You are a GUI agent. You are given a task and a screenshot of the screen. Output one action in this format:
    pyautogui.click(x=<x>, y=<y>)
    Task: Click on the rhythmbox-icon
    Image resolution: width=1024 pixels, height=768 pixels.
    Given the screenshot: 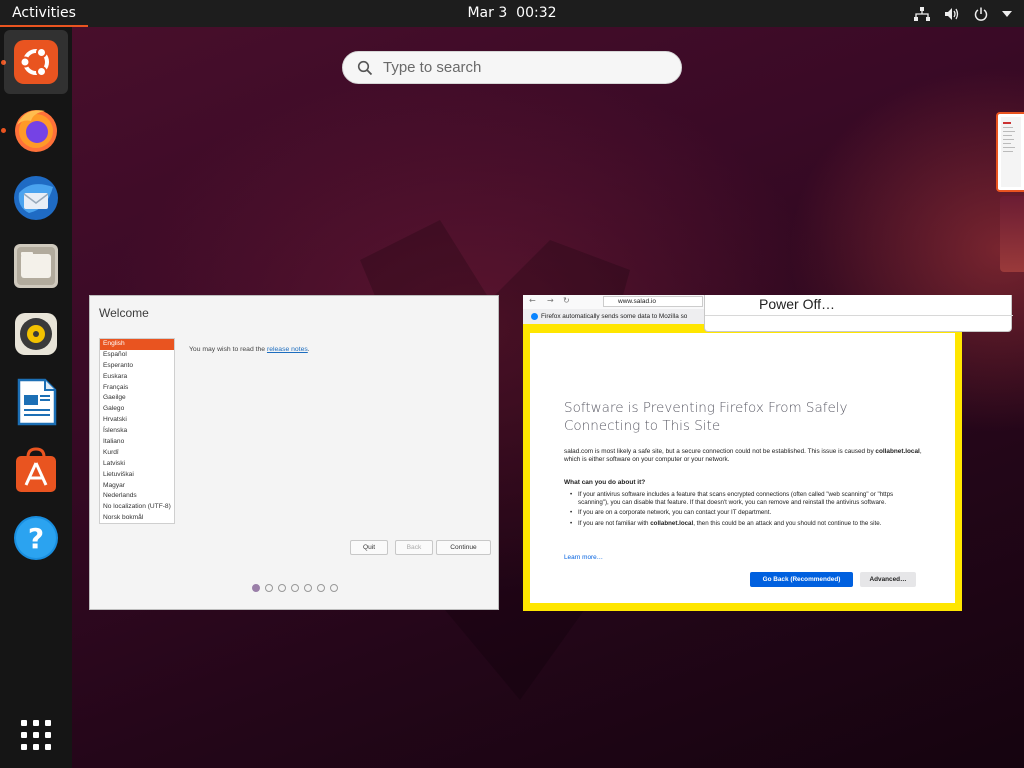 What is the action you would take?
    pyautogui.click(x=36, y=334)
    